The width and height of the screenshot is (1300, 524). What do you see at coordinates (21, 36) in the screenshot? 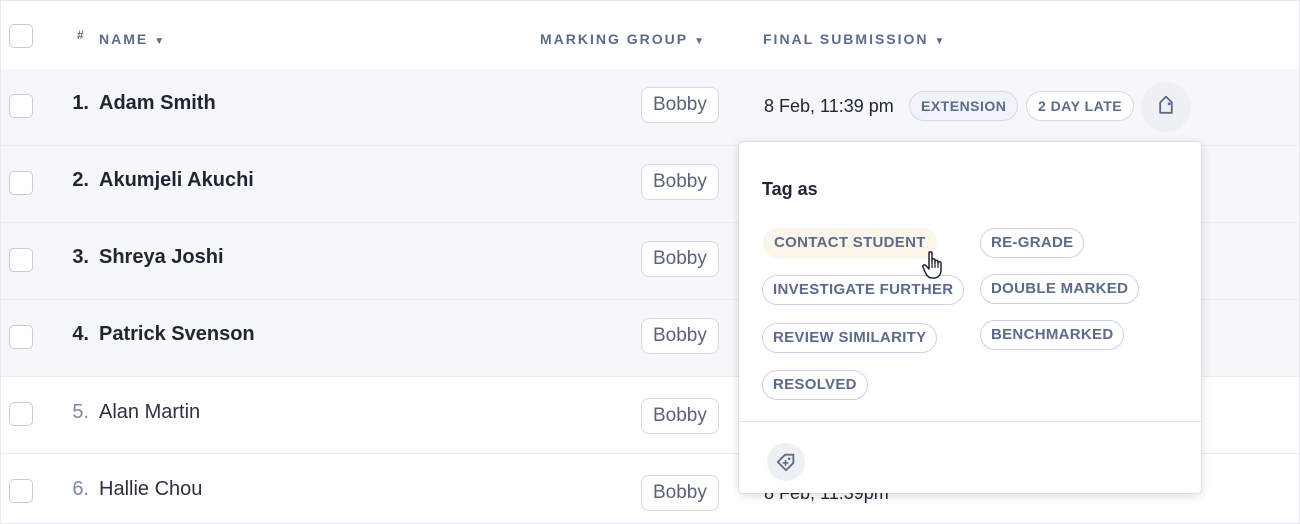
I see `select-all-checkbox` at bounding box center [21, 36].